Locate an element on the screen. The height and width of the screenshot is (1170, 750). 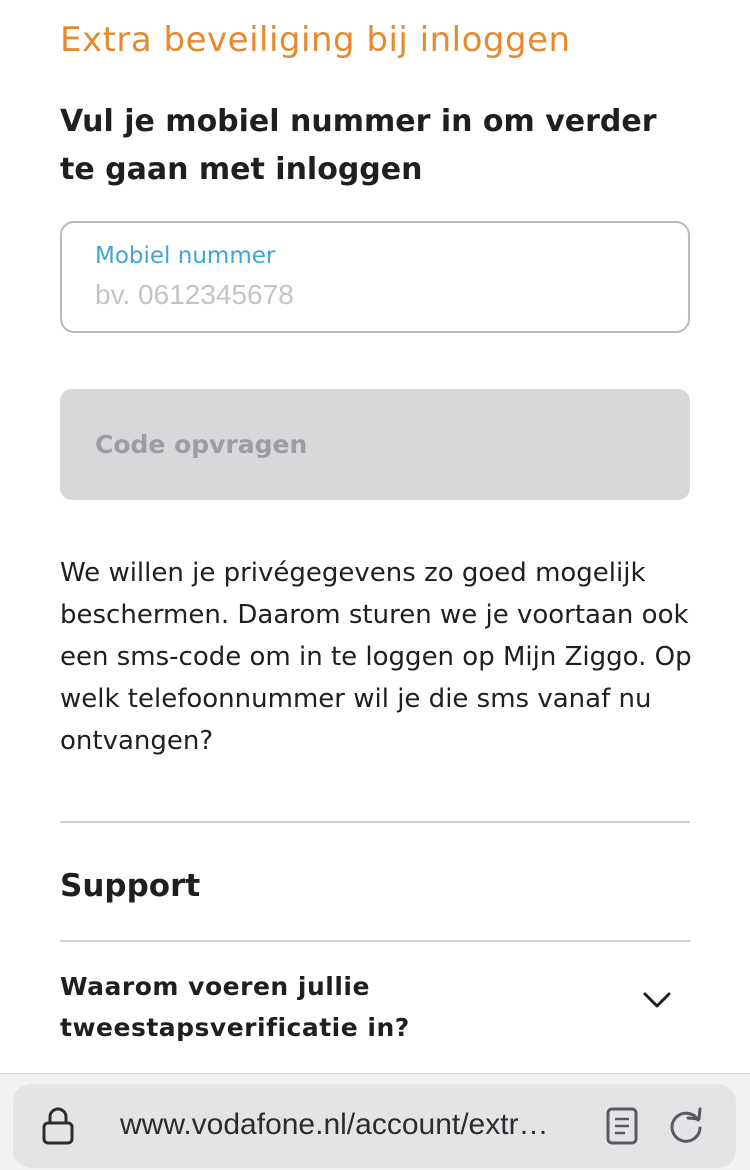
chevron-down-icon is located at coordinates (657, 1000).